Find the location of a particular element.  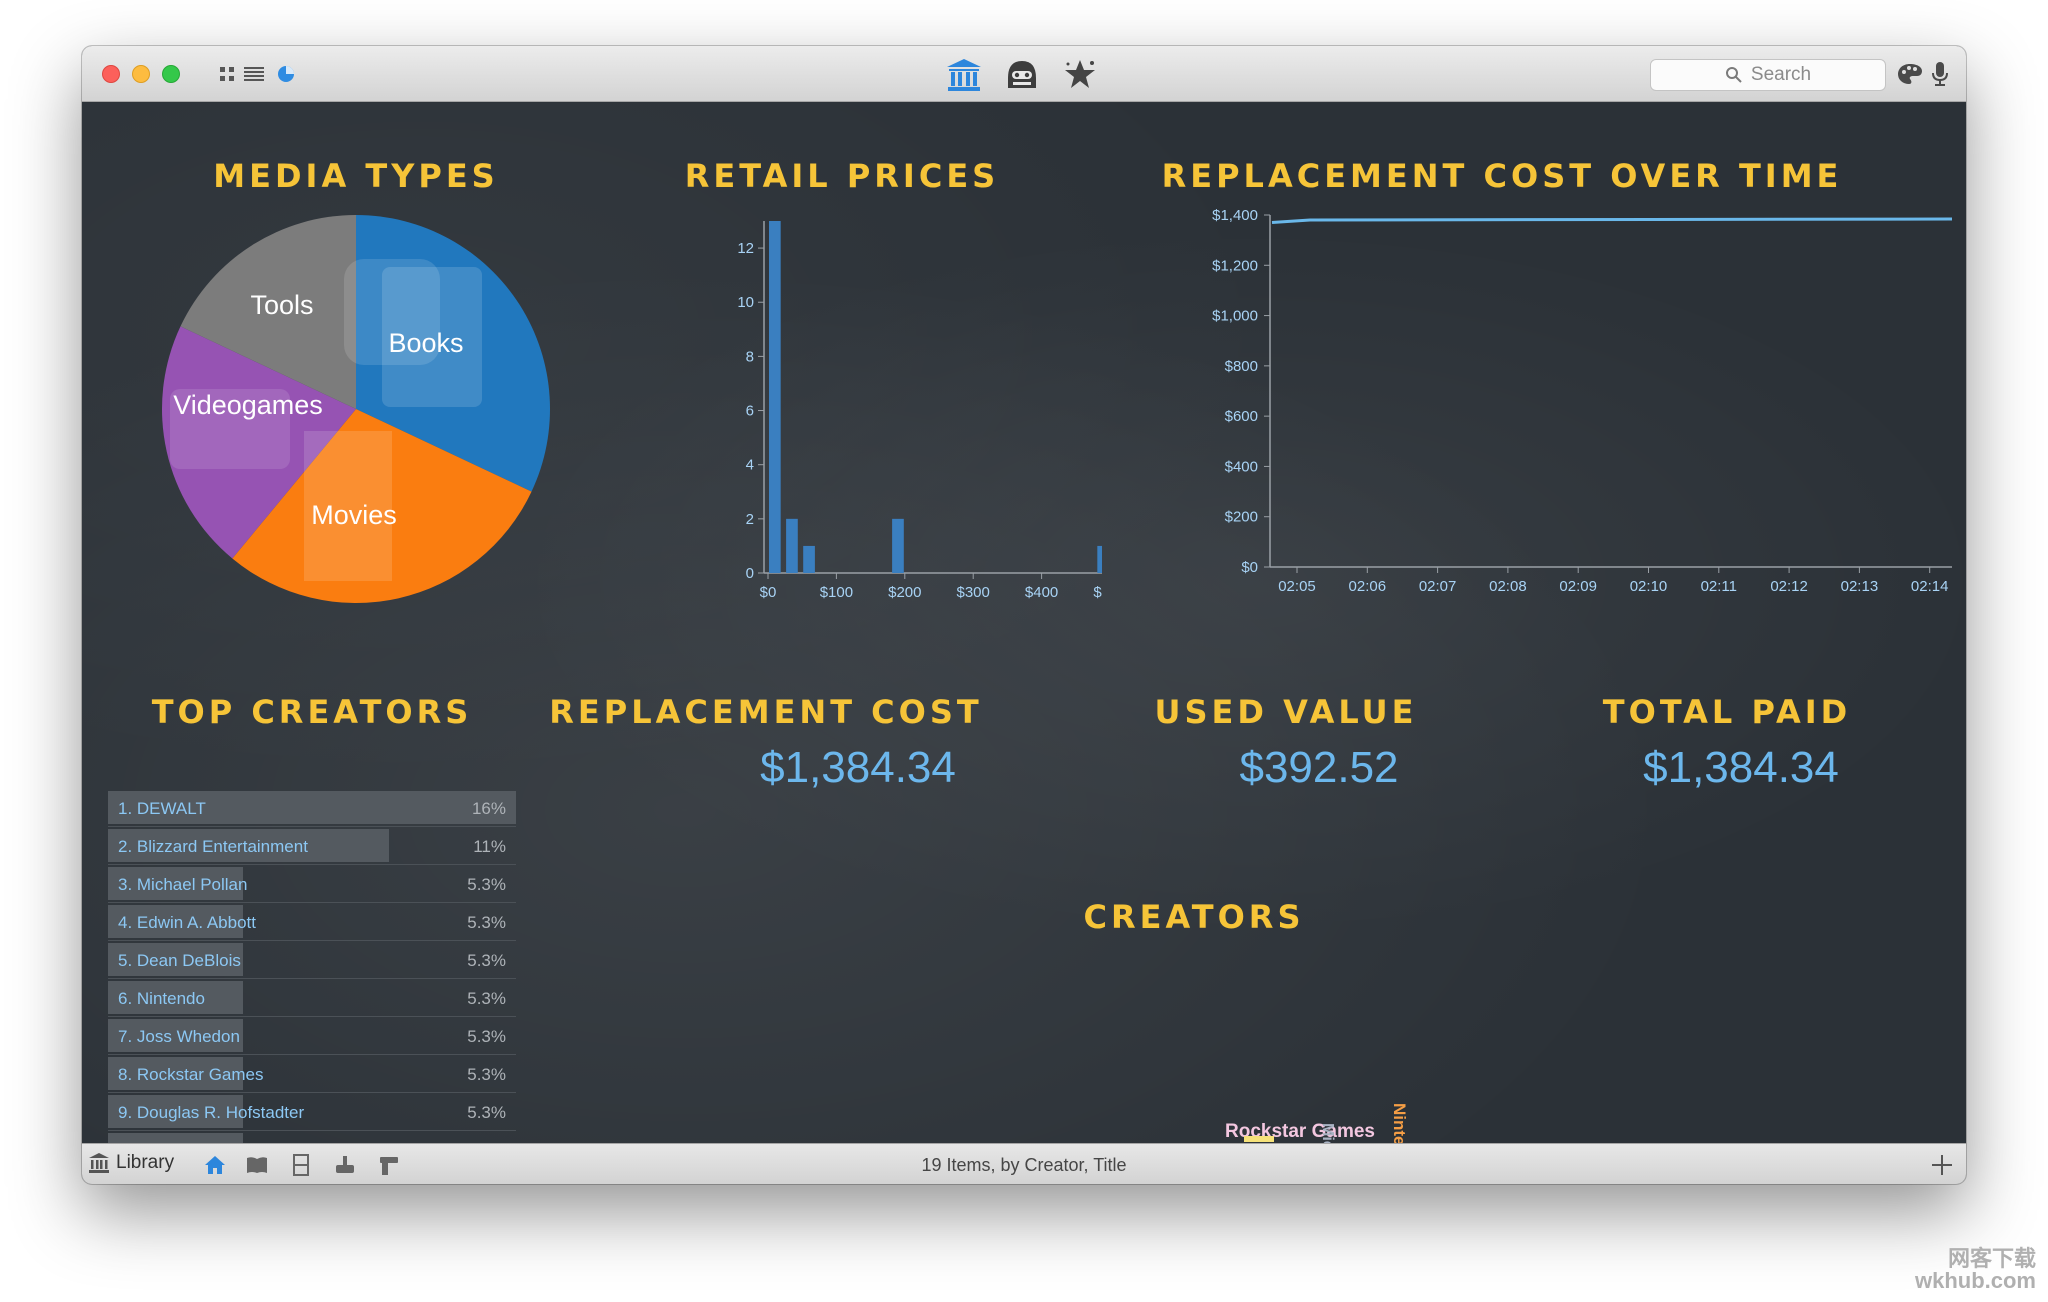

x-tick-label: 02:08 is located at coordinates (1508, 586).